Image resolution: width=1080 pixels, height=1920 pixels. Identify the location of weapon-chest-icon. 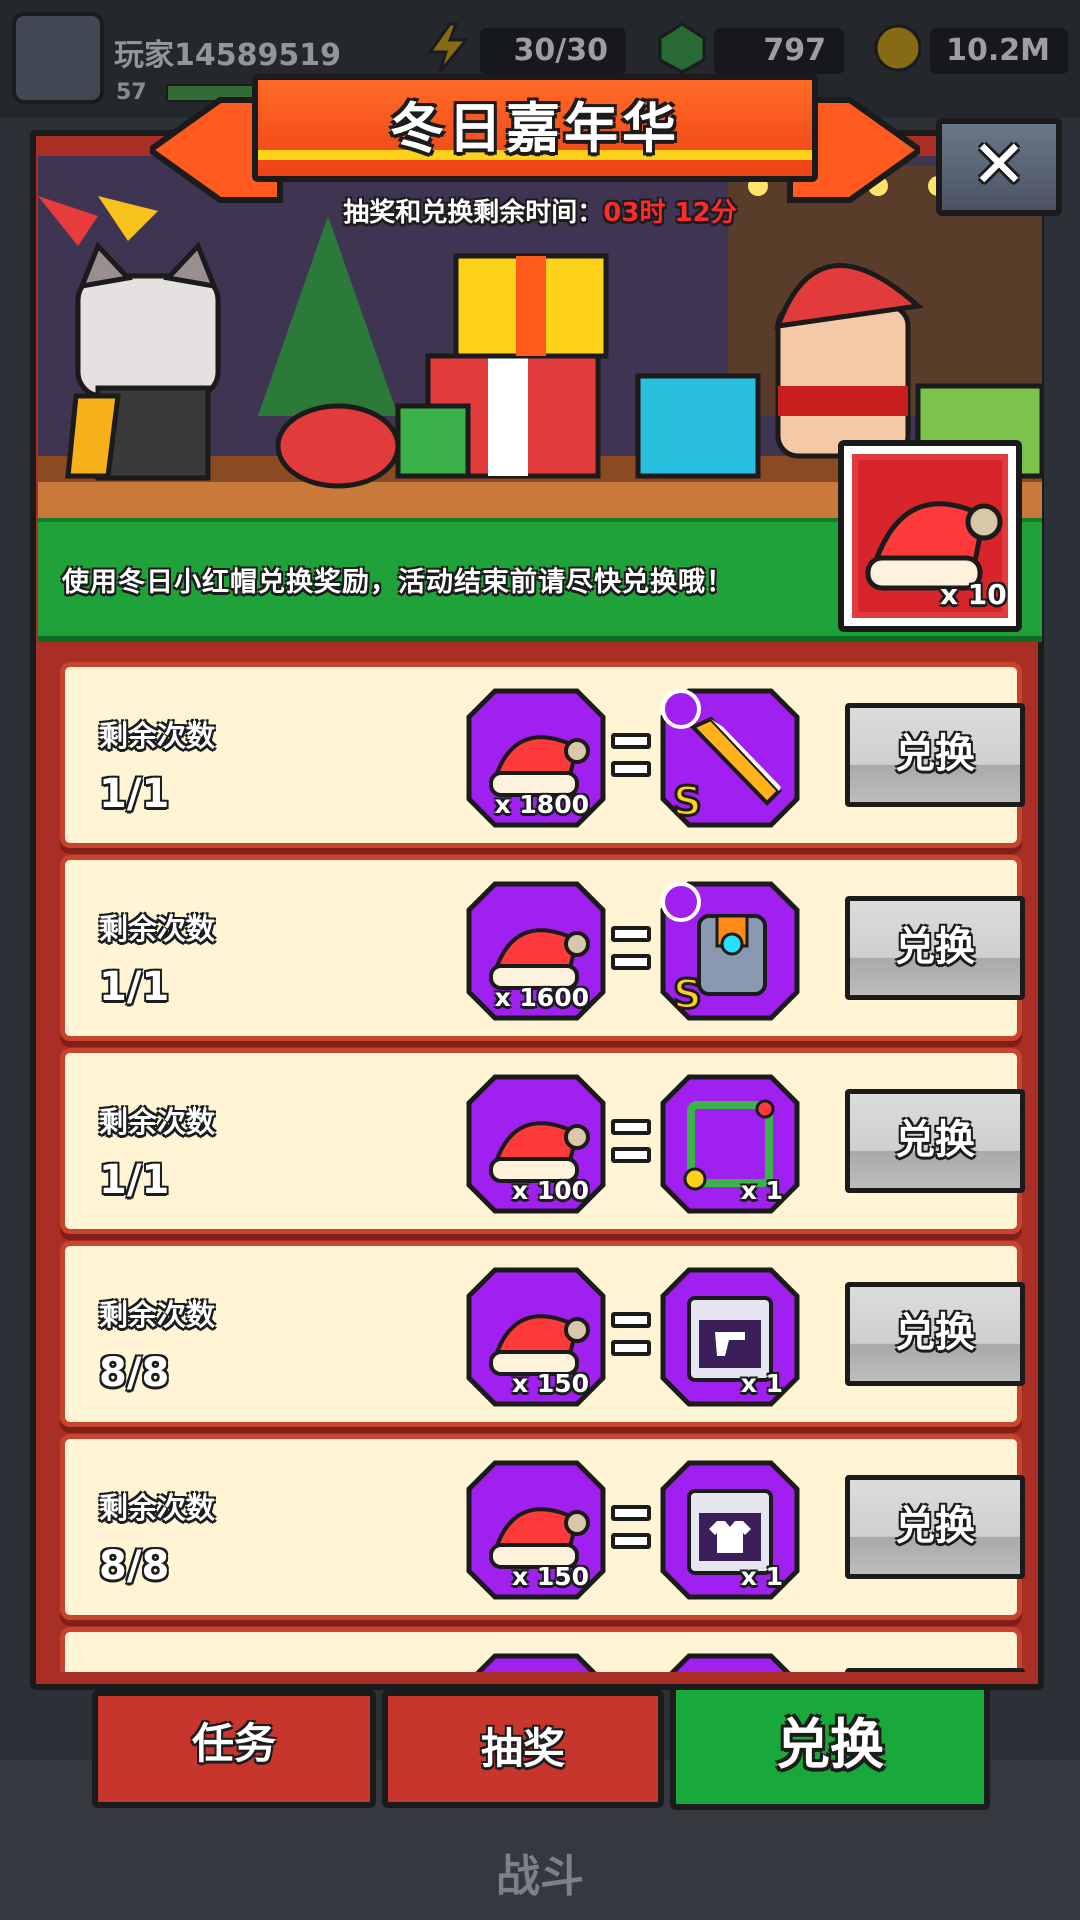
(730, 1339).